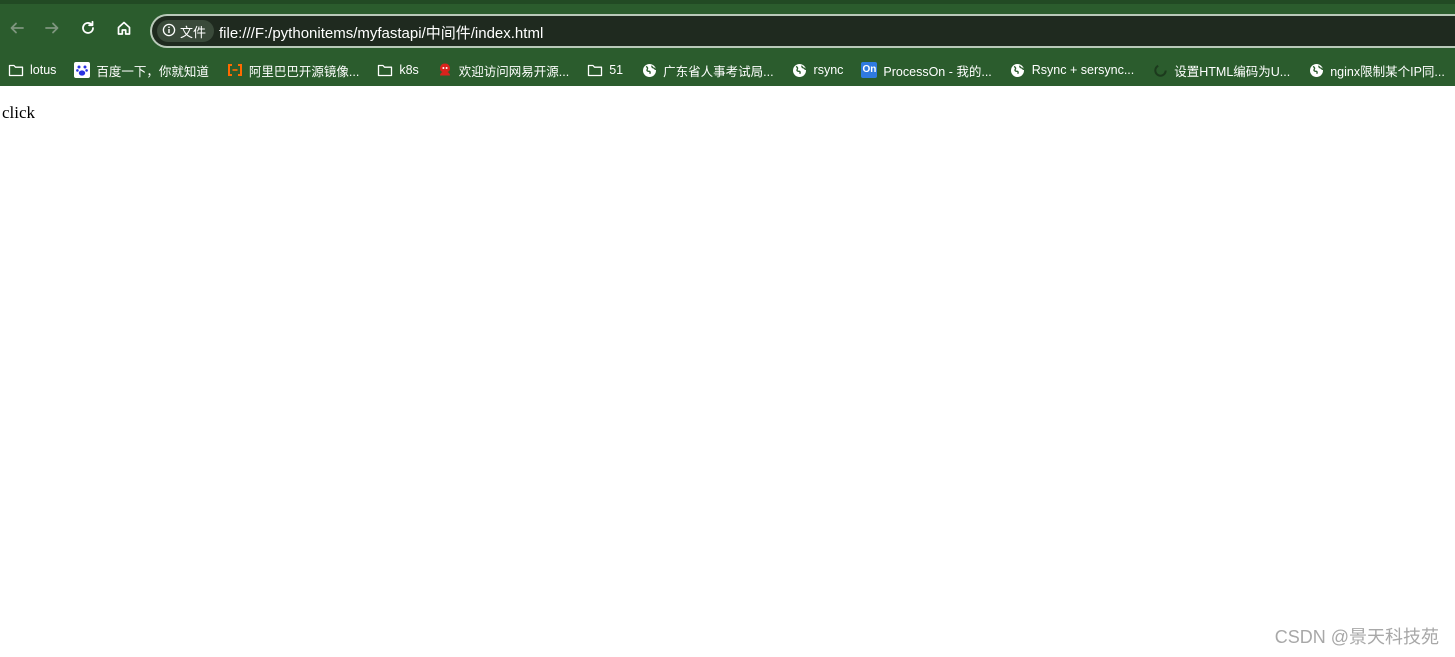  I want to click on bookmark-label: 百度一下，你就知道, so click(152, 71).